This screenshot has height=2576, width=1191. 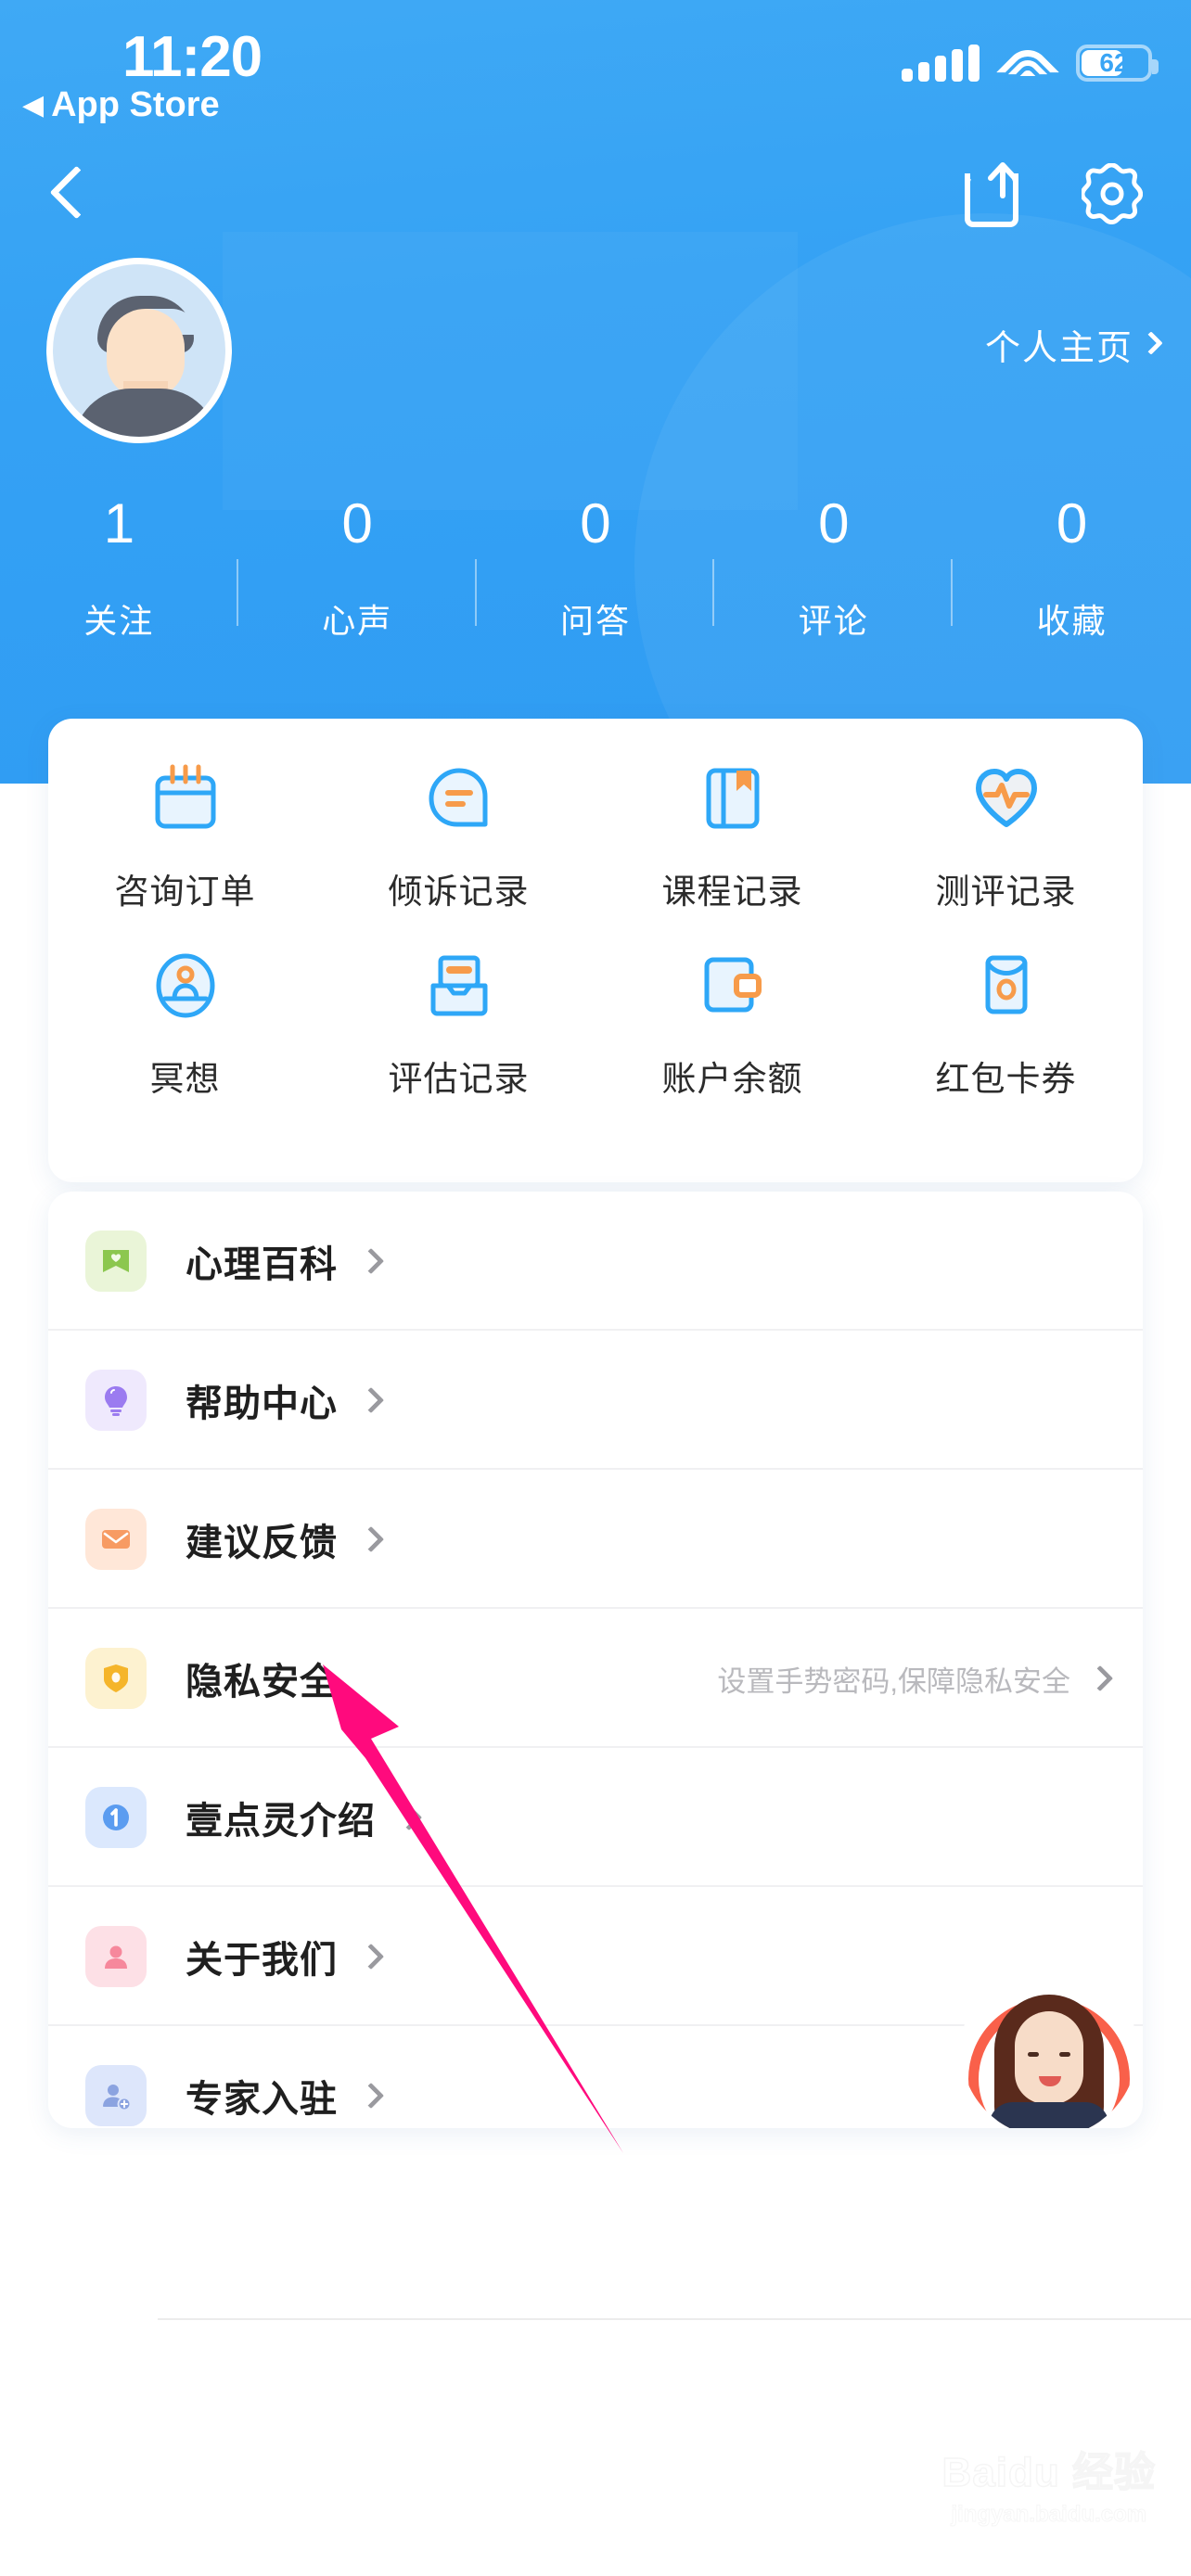 What do you see at coordinates (510, 371) in the screenshot?
I see `header-decoration-band` at bounding box center [510, 371].